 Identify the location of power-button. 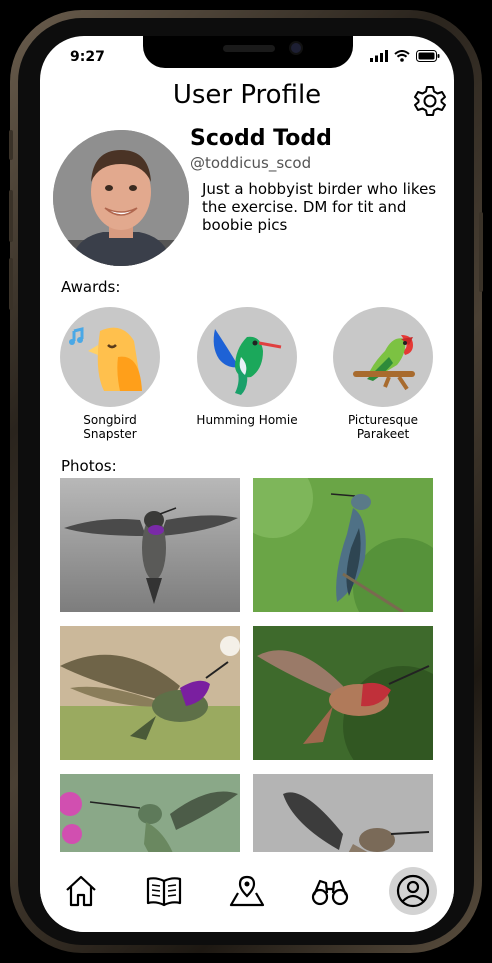
(481, 252).